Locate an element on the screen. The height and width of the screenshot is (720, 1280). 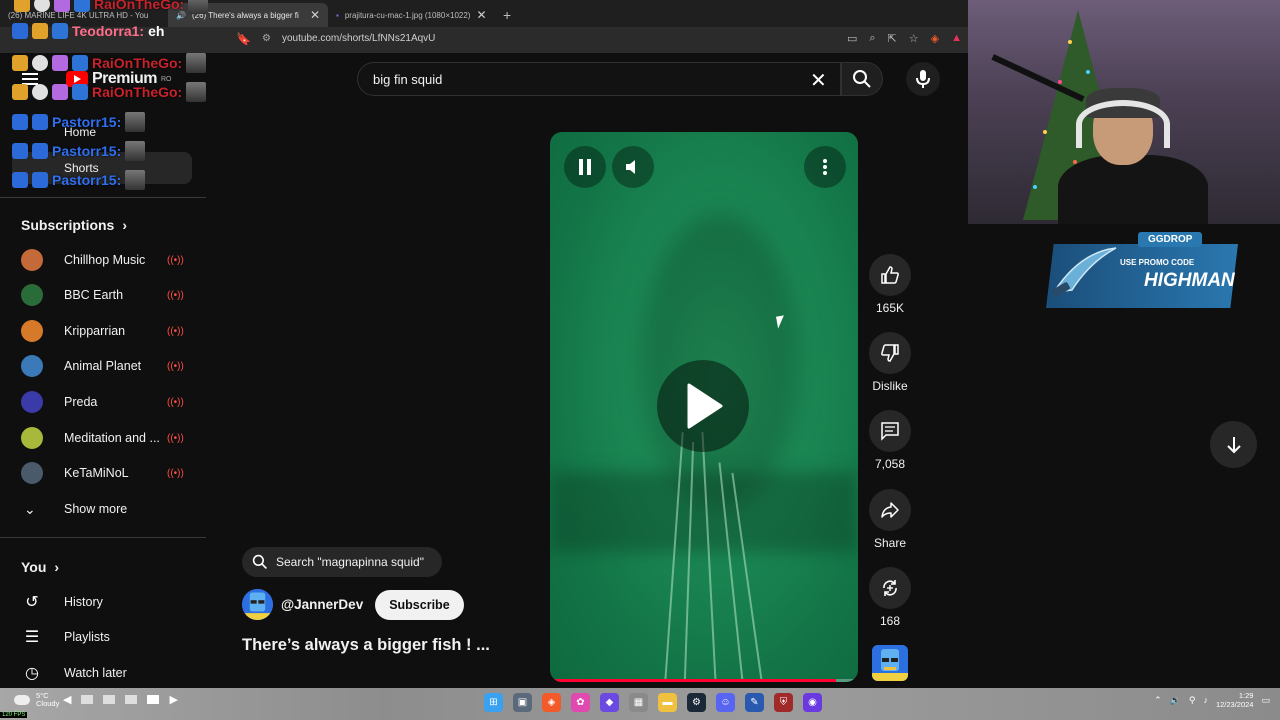
sidebar-item-subscription: BBC Earth ((•)) is located at coordinates (103, 295).